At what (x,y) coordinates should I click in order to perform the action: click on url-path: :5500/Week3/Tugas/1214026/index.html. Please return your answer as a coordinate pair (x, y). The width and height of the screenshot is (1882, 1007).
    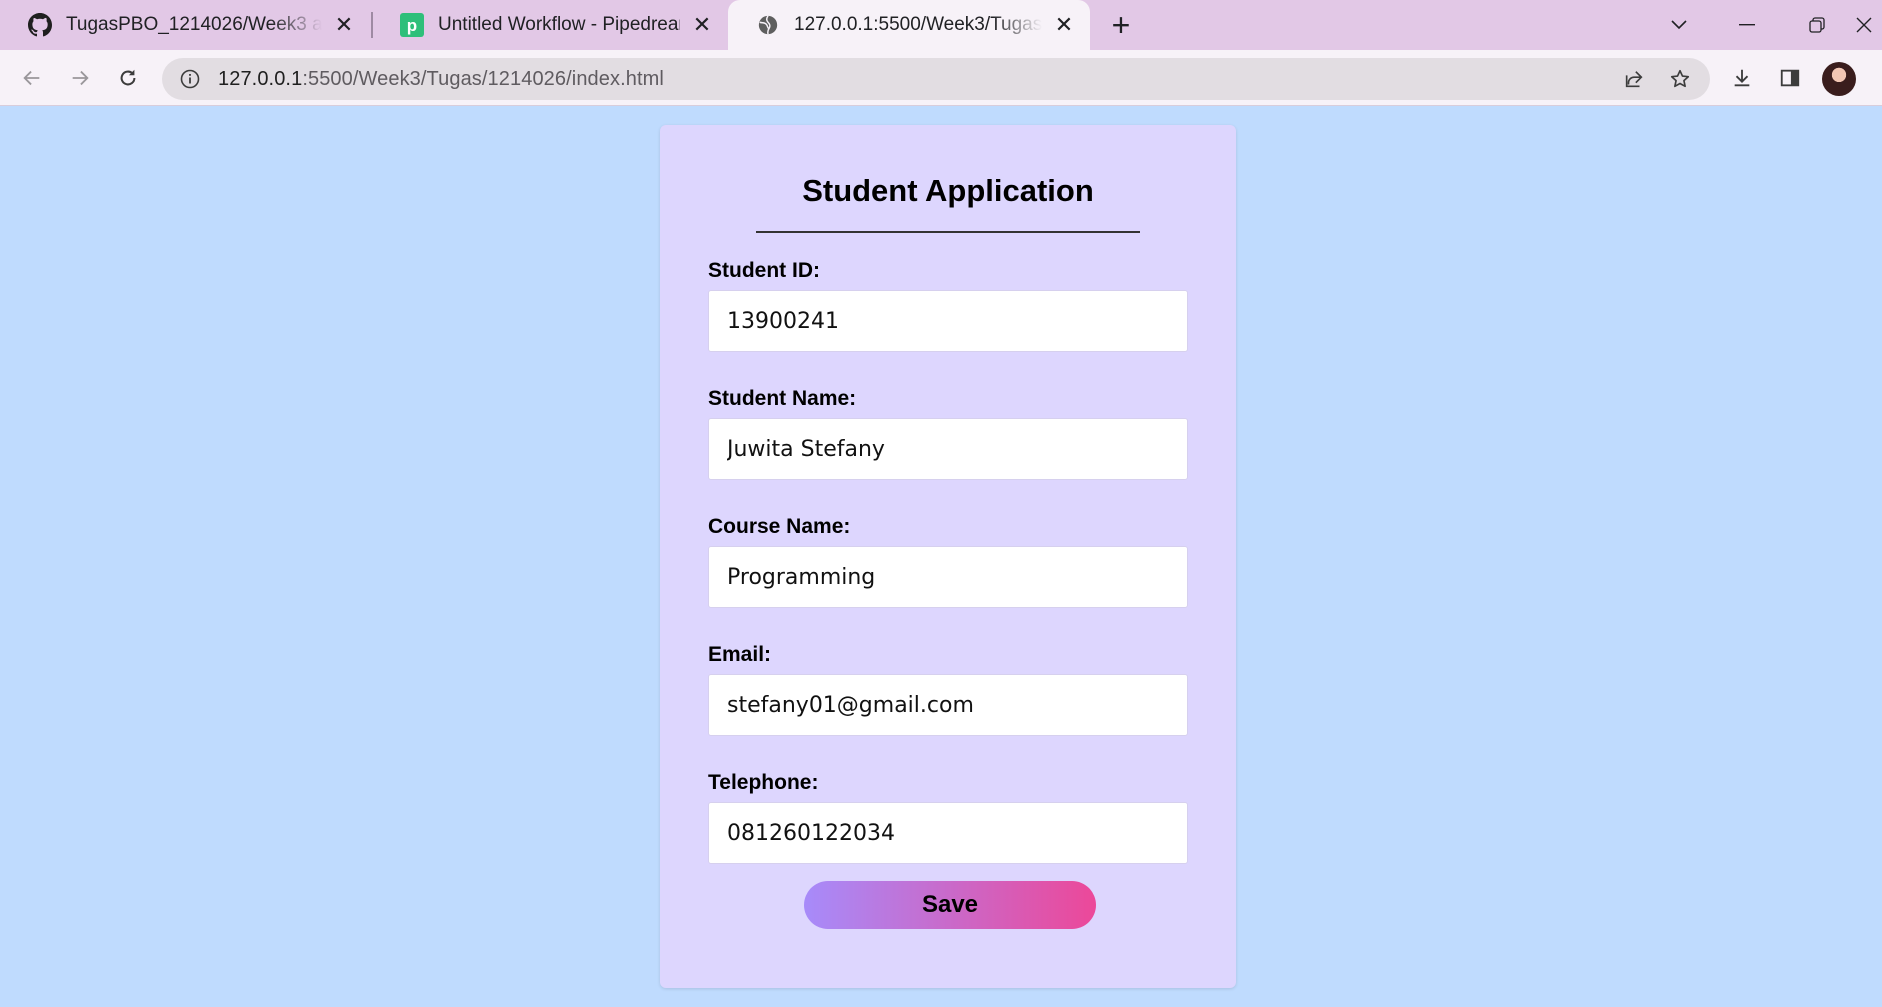
    Looking at the image, I should click on (483, 78).